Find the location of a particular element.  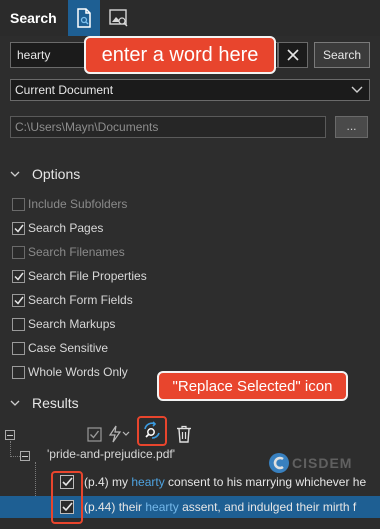

result-before: my is located at coordinates (120, 482).